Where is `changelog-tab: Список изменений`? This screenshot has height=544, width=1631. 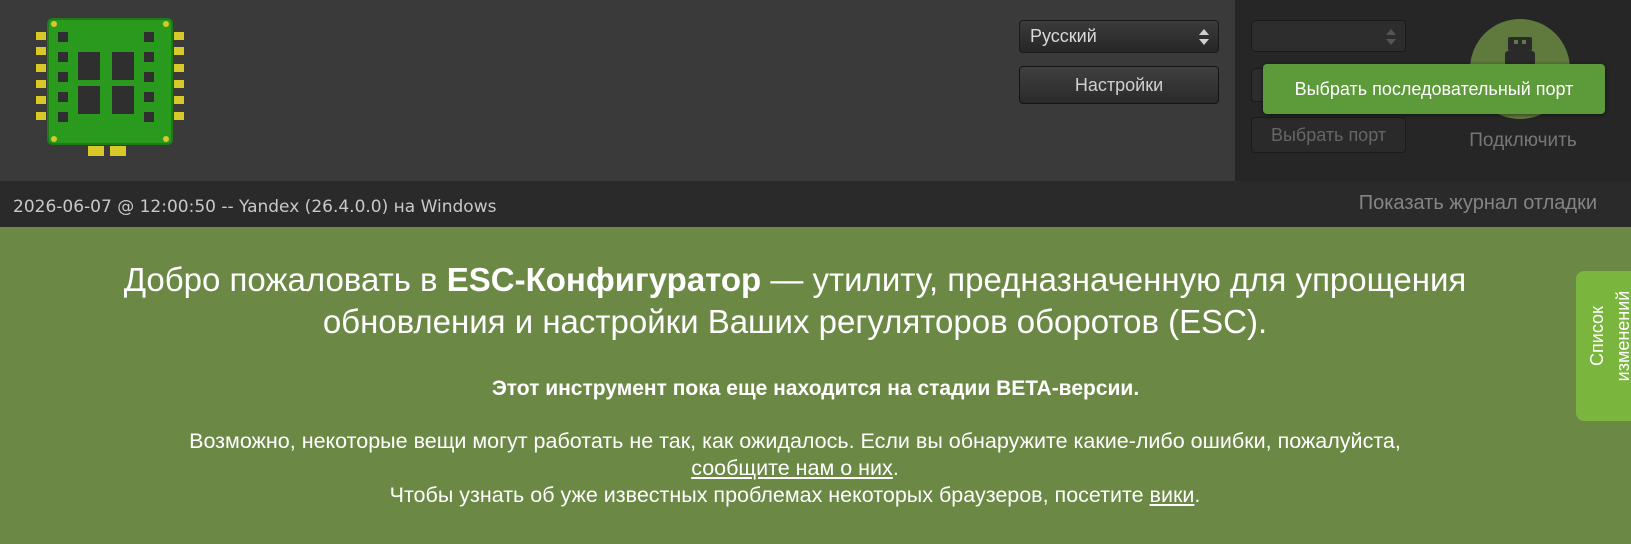
changelog-tab: Список изменений is located at coordinates (1603, 346).